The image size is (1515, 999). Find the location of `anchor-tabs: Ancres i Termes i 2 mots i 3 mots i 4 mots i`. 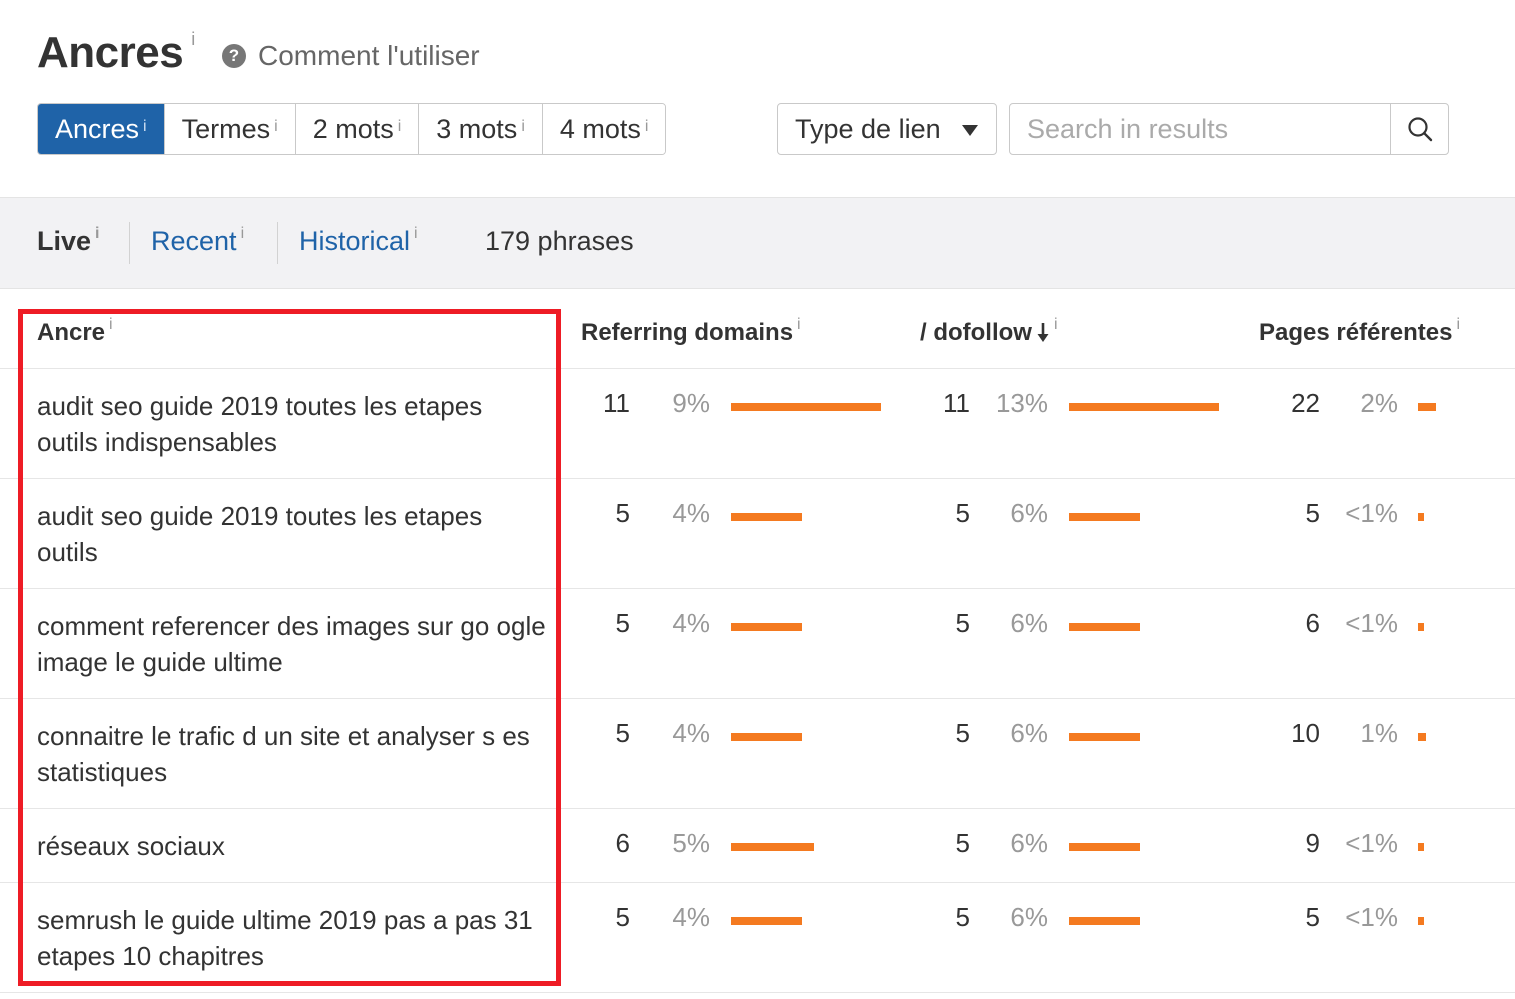

anchor-tabs: Ancres i Termes i 2 mots i 3 mots i 4 mots i is located at coordinates (352, 129).